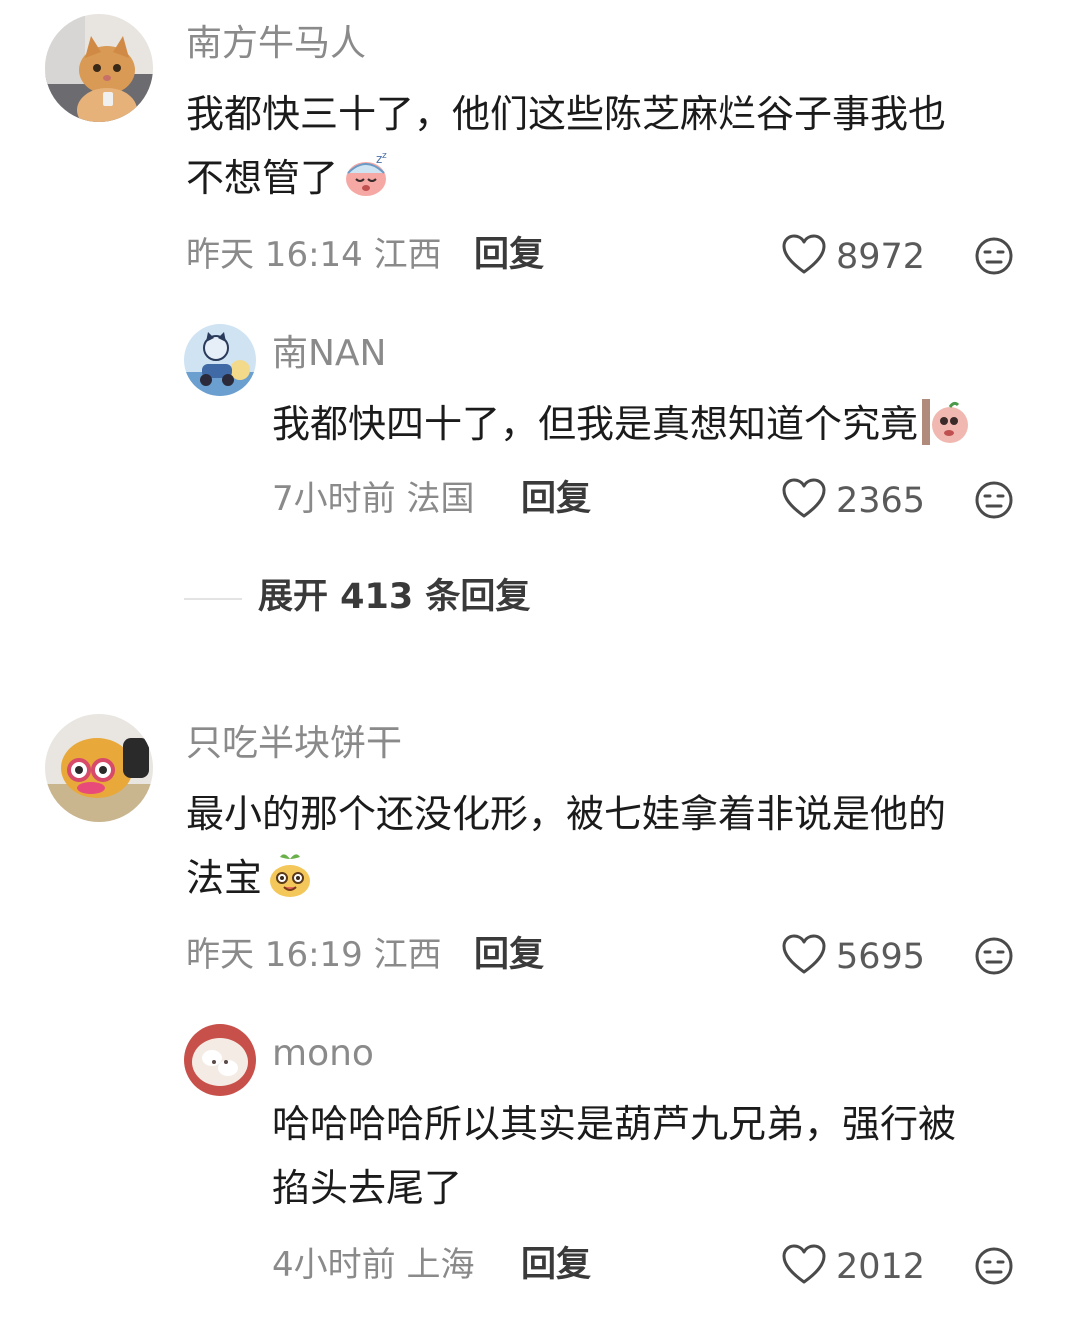 The height and width of the screenshot is (1321, 1079). I want to click on happy-sprout-face-emoji-icon, so click(290, 884).